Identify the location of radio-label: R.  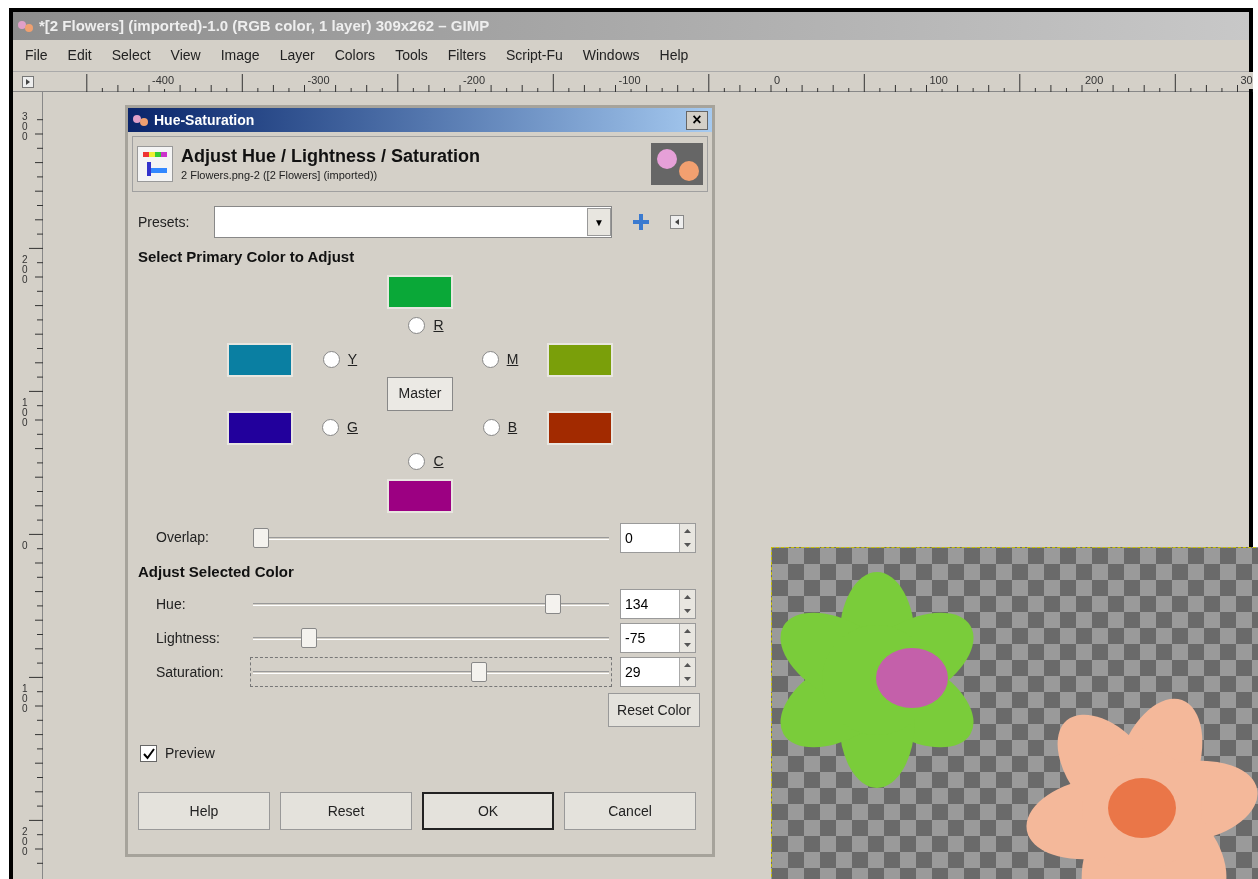
(438, 325).